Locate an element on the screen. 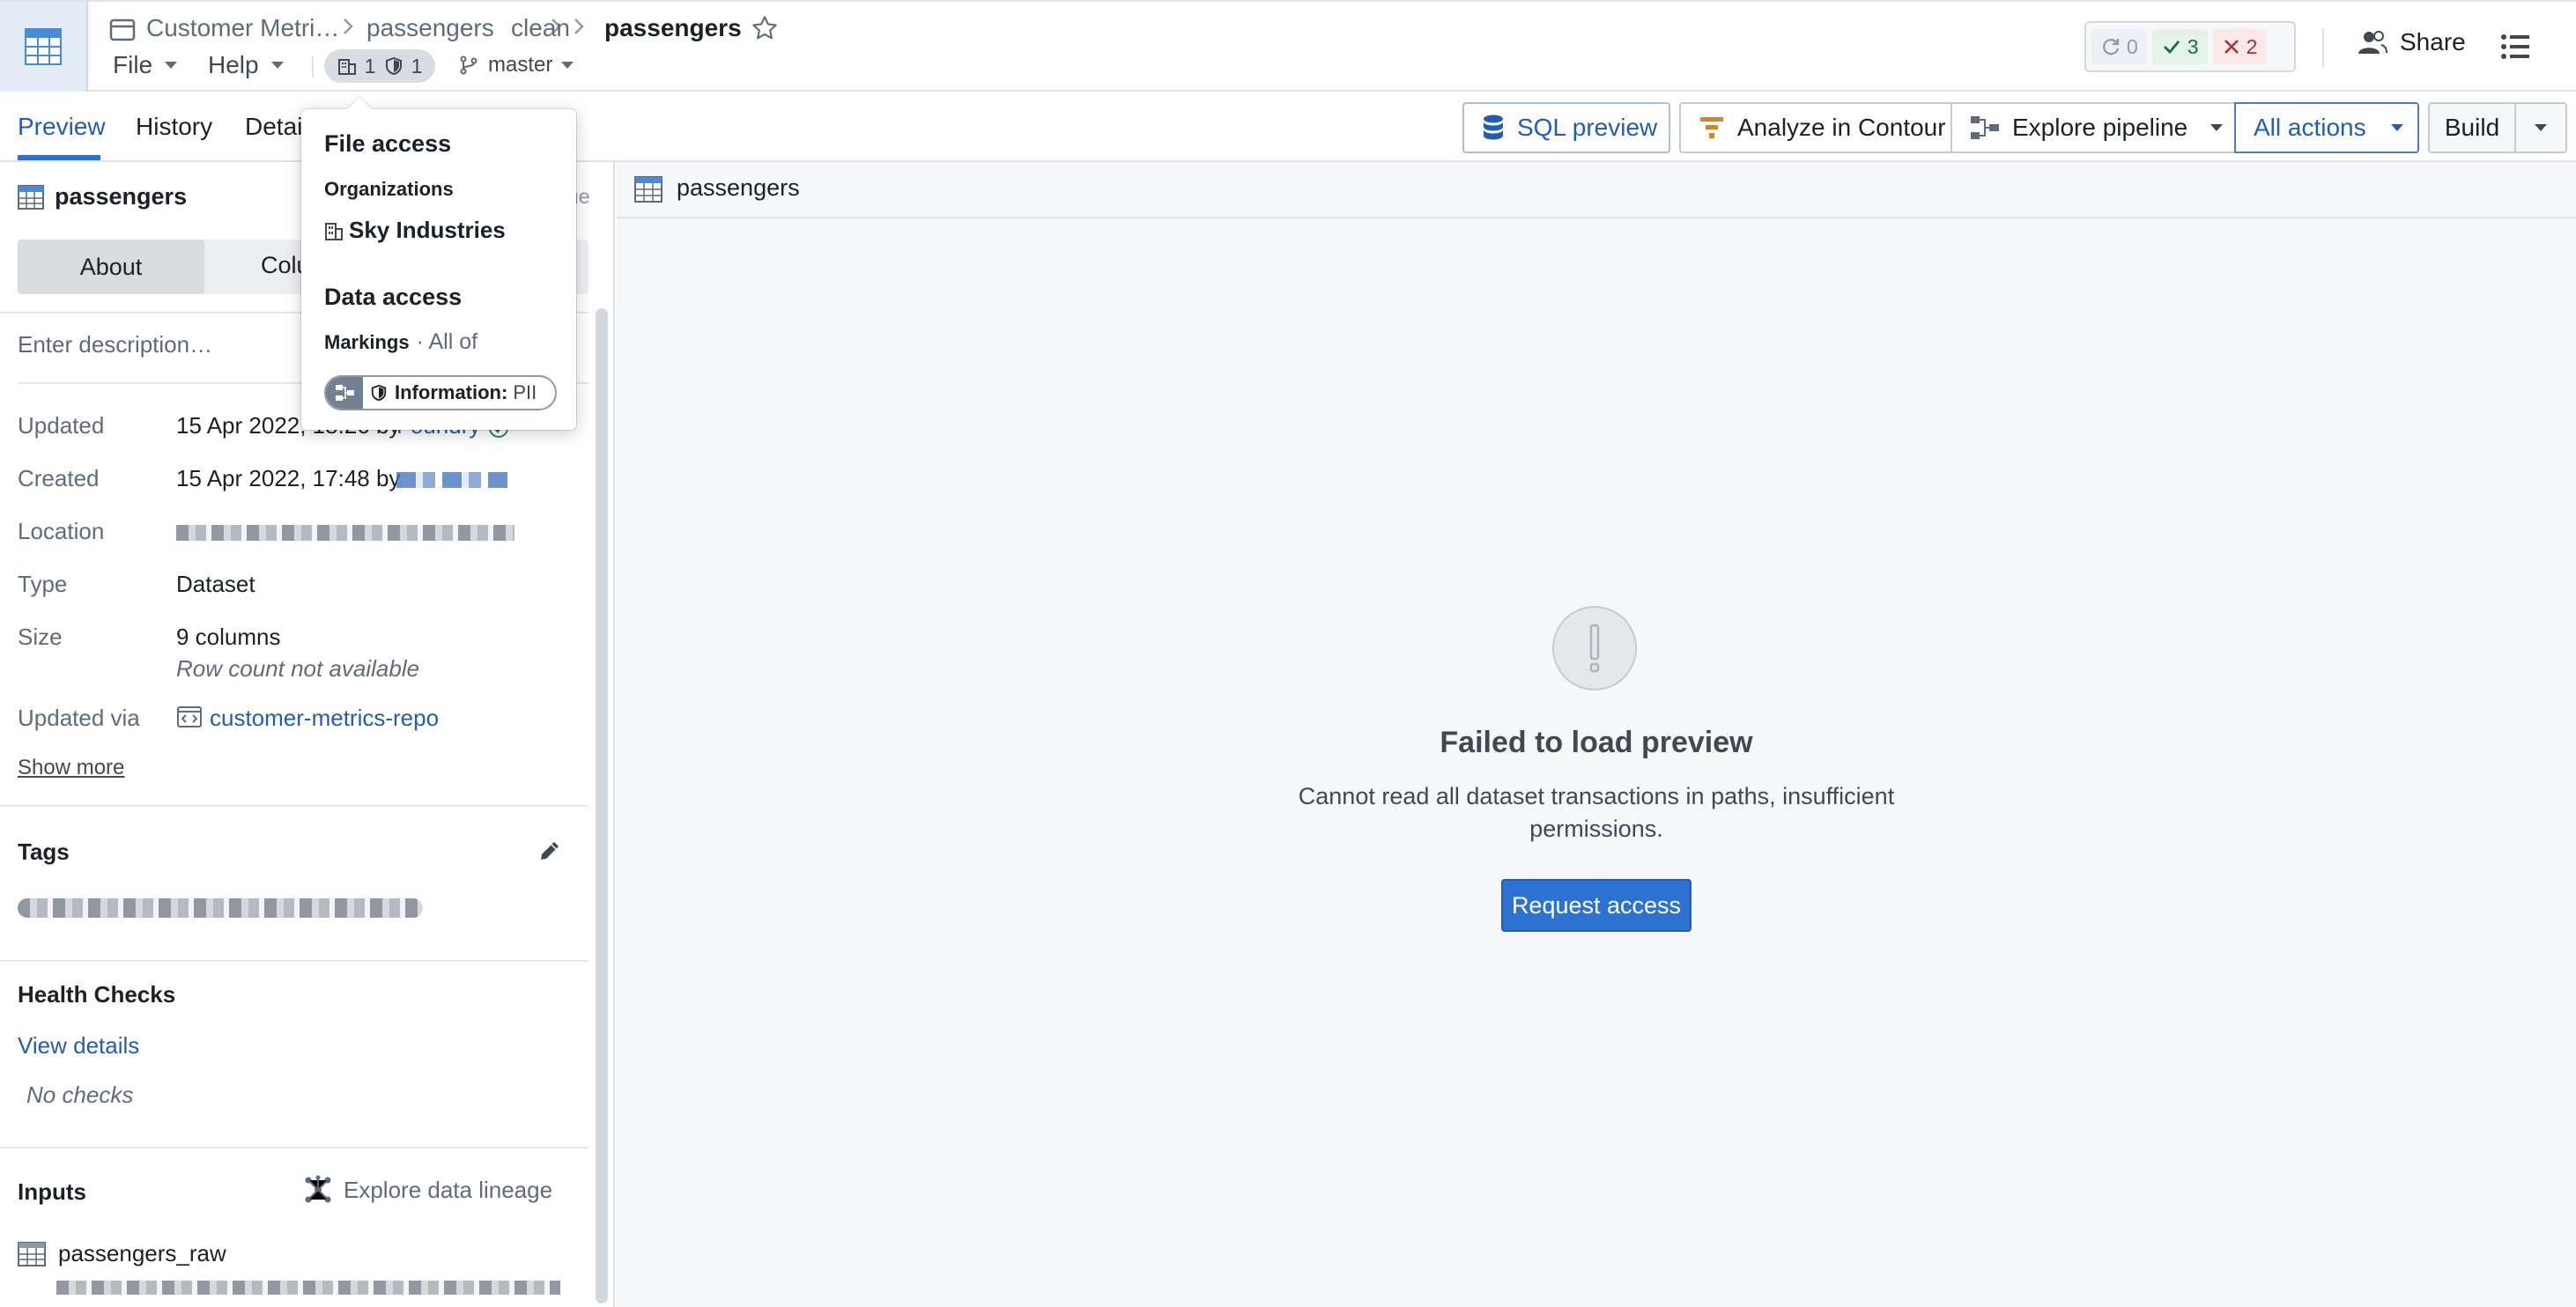  passed-count: 3 is located at coordinates (2193, 46).